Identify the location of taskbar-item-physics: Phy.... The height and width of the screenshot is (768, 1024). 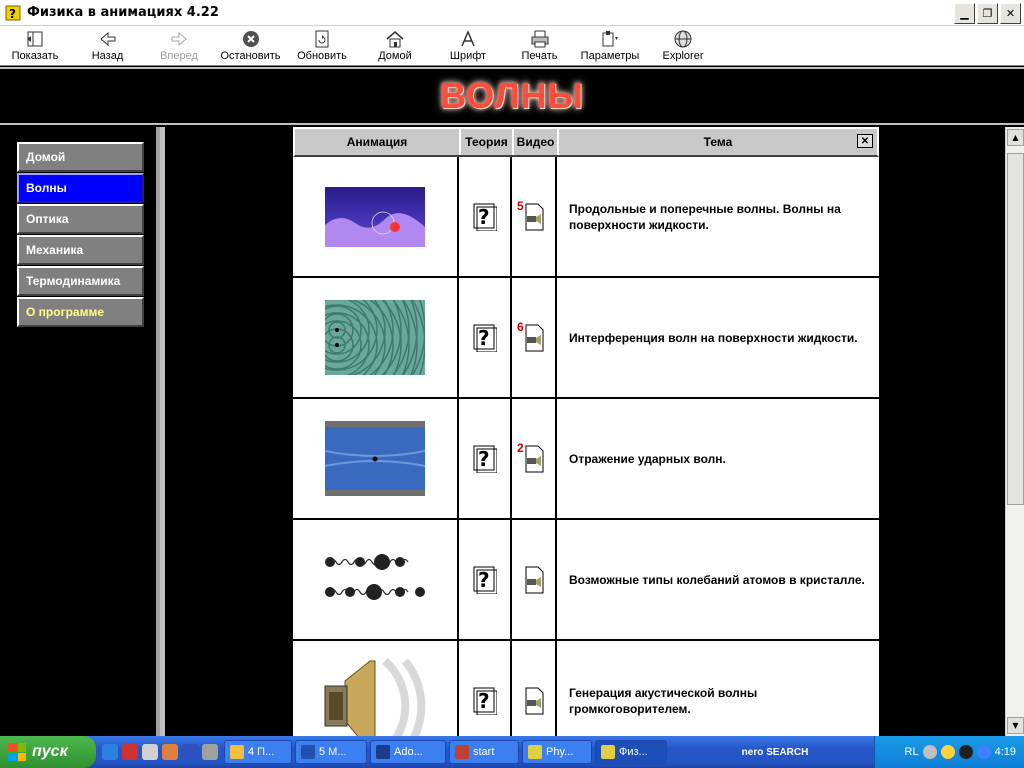
(557, 752).